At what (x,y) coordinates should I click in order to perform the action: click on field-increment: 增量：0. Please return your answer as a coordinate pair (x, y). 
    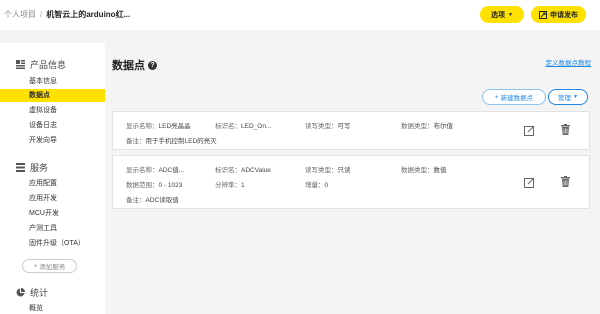
    Looking at the image, I should click on (316, 184).